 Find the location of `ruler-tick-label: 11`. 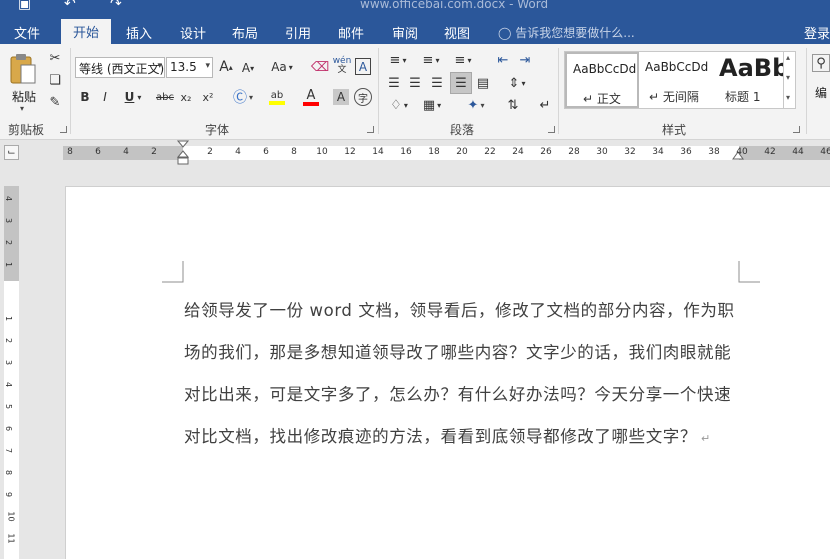

ruler-tick-label: 11 is located at coordinates (11, 538).